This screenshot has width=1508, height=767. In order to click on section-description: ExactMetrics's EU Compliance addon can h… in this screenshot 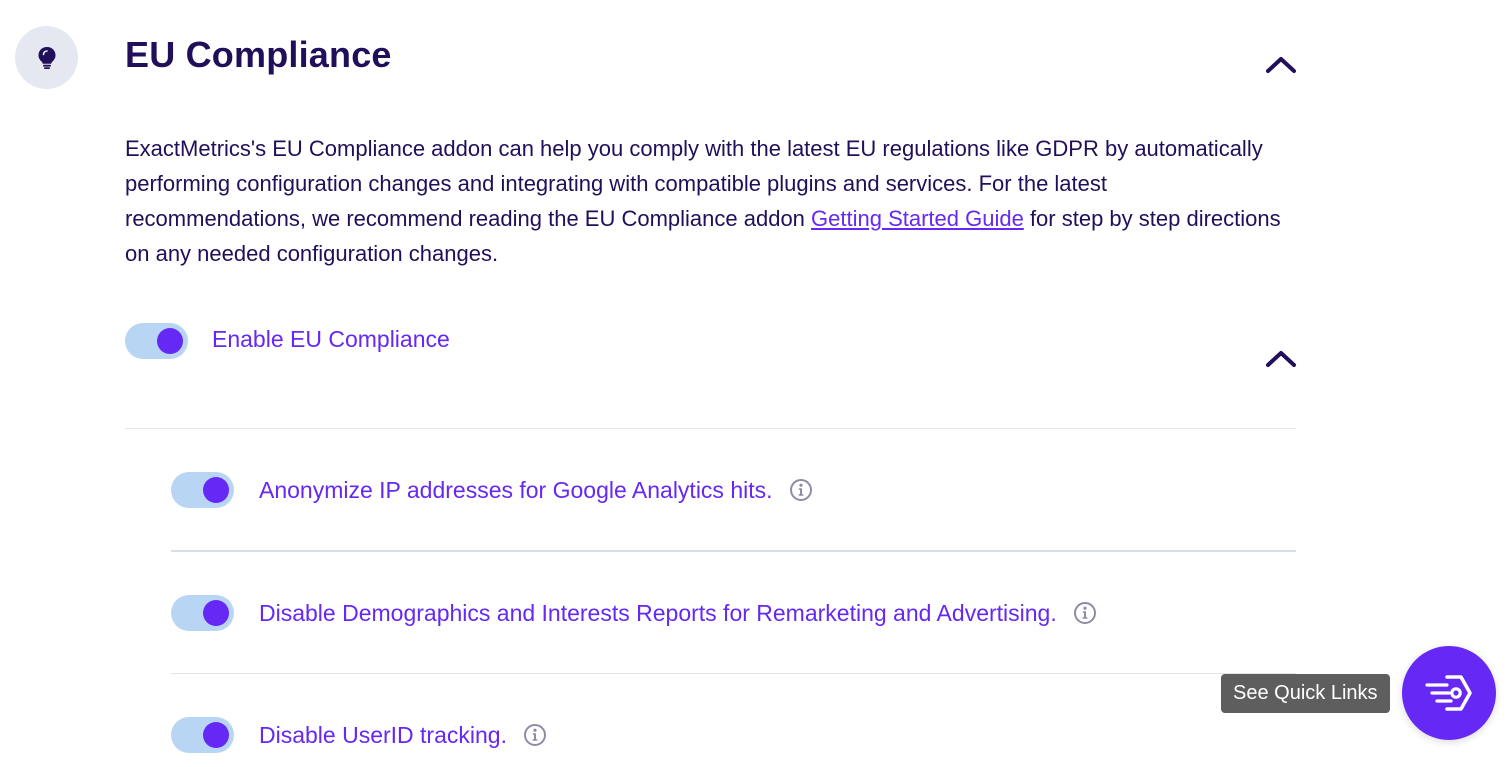, I will do `click(705, 201)`.